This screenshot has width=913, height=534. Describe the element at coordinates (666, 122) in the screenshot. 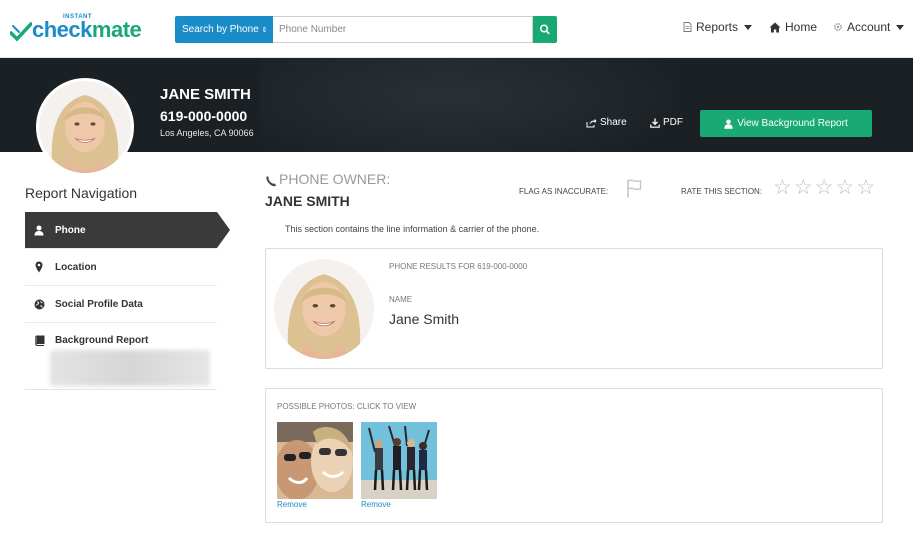

I see `pdf-button: PDF` at that location.